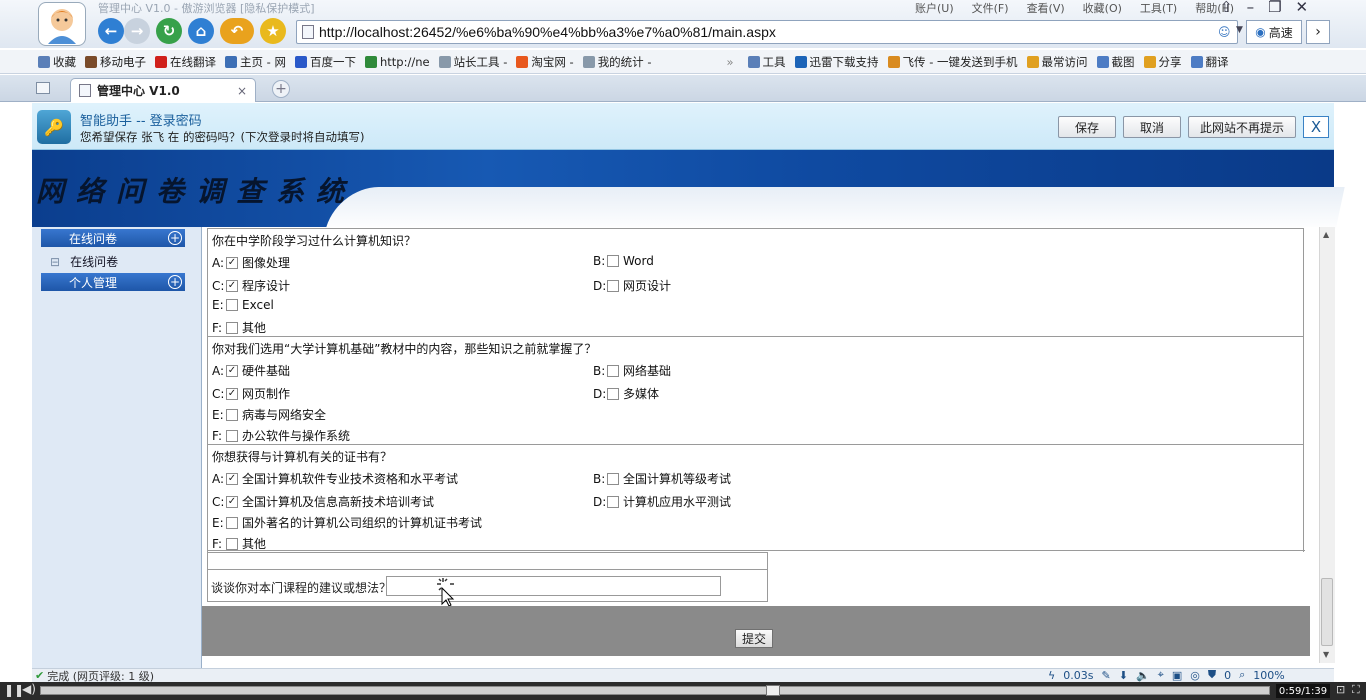  Describe the element at coordinates (1340, 689) in the screenshot. I see `fit-icon: ⊡` at that location.